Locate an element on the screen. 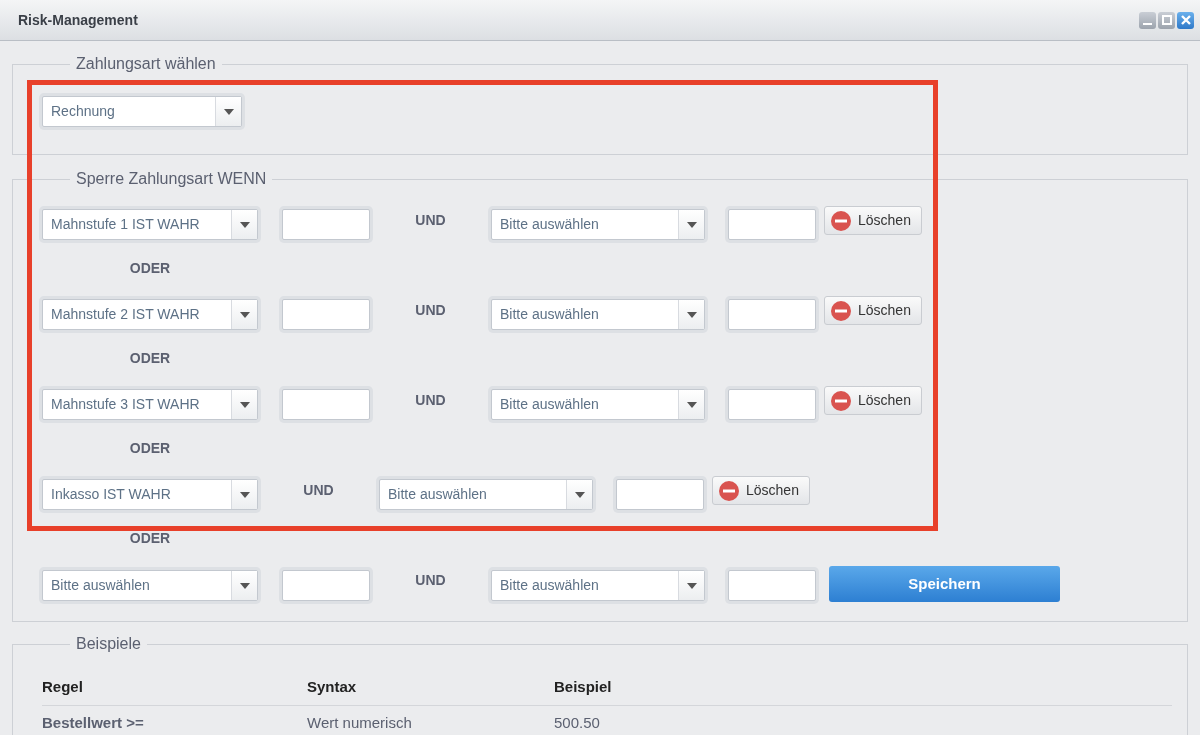  dropdown: Mahnstufe 1 IST WAHR is located at coordinates (150, 224).